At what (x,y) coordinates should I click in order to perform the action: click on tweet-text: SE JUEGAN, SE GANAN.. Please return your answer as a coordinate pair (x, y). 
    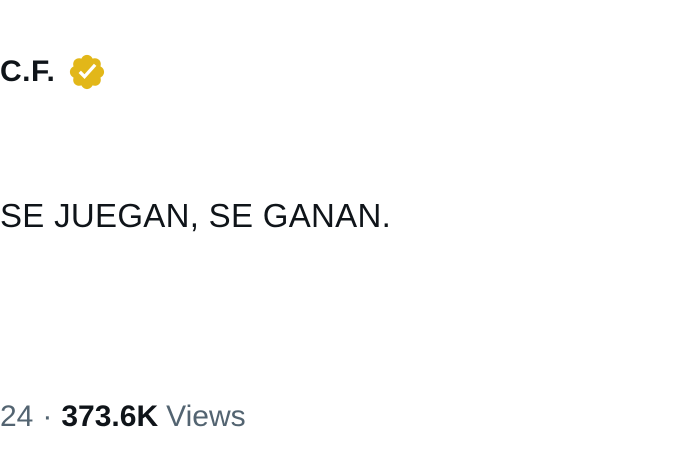
    Looking at the image, I should click on (196, 215).